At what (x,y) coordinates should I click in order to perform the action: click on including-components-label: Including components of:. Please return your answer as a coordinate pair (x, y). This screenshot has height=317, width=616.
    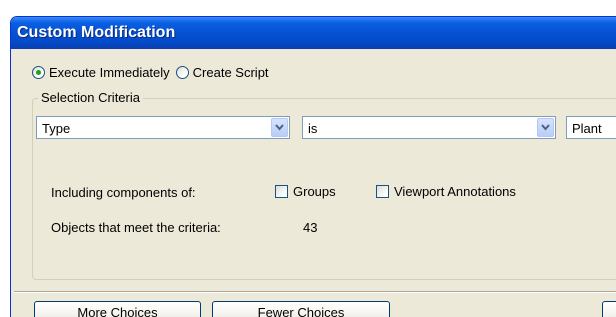
    Looking at the image, I should click on (123, 192).